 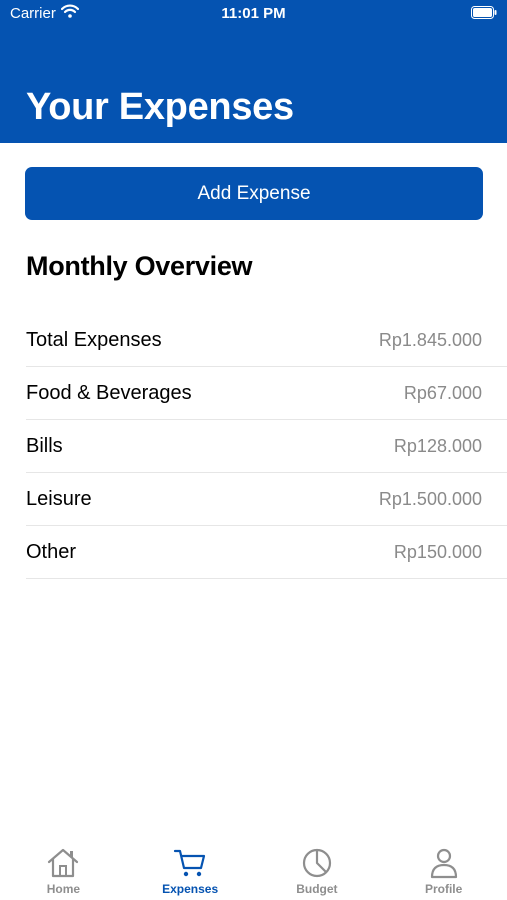 What do you see at coordinates (443, 889) in the screenshot?
I see `tab-label: Profile` at bounding box center [443, 889].